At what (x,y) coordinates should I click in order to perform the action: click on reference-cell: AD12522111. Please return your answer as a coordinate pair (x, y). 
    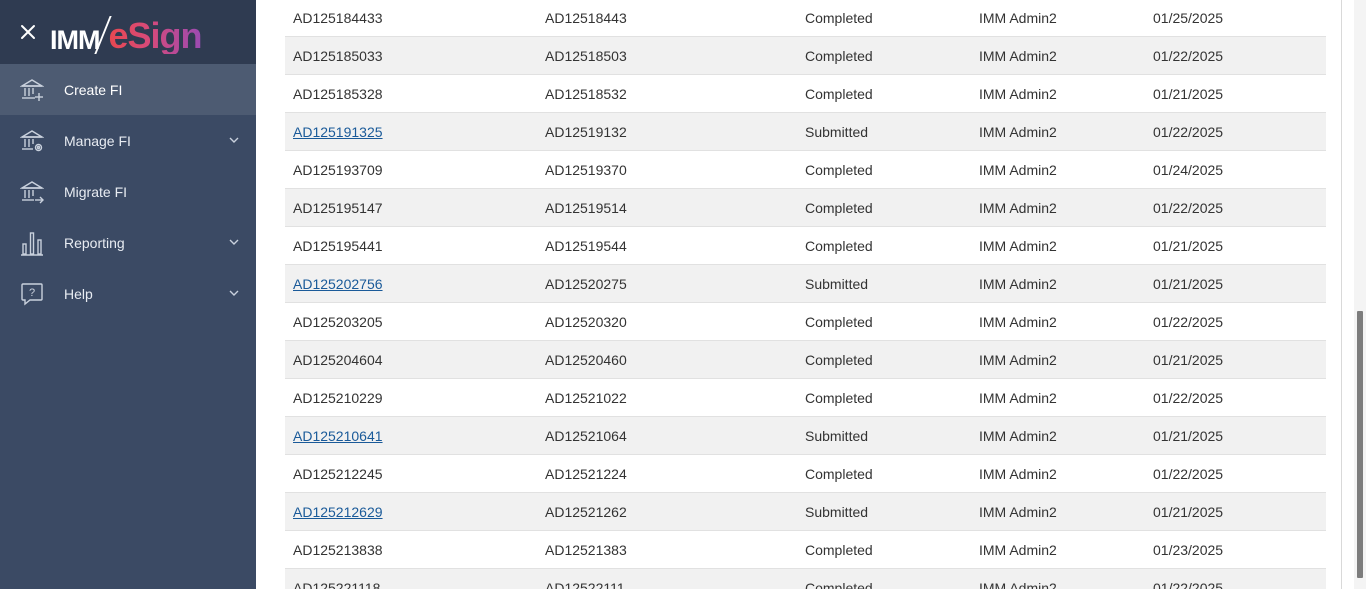
    Looking at the image, I should click on (585, 584).